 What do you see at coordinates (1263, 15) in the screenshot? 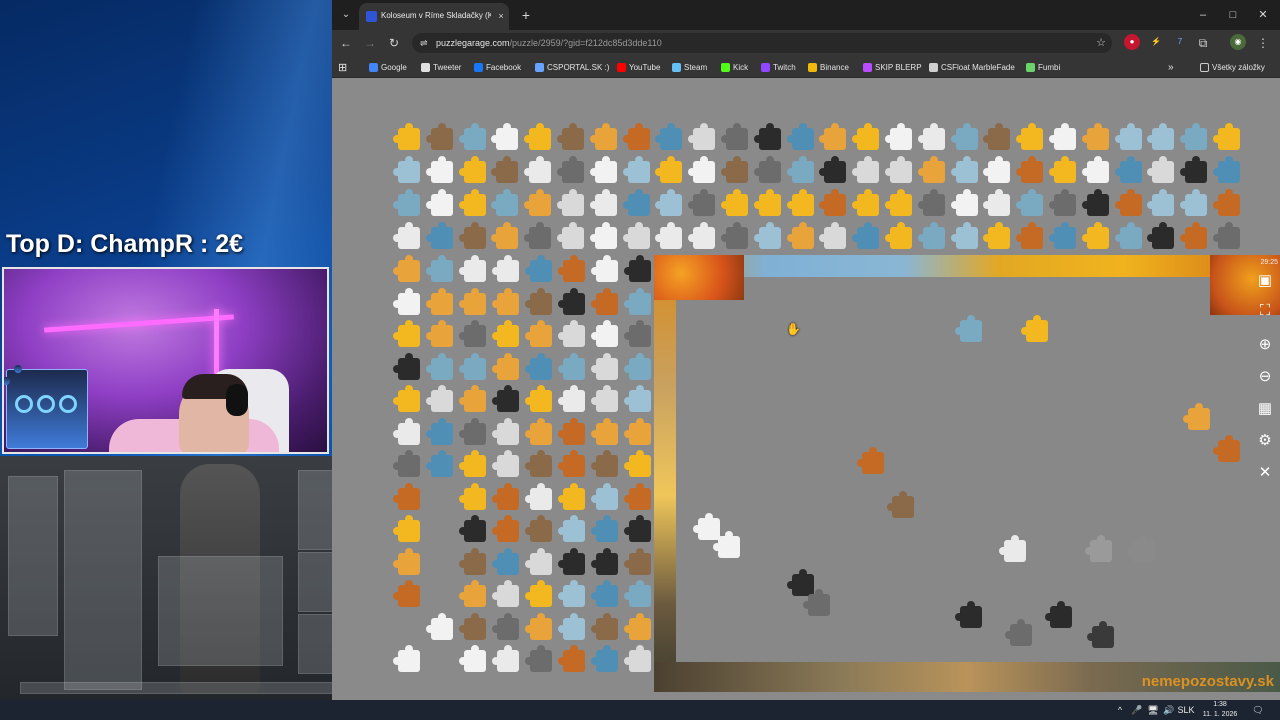
I see `window-close-button: ✕` at bounding box center [1263, 15].